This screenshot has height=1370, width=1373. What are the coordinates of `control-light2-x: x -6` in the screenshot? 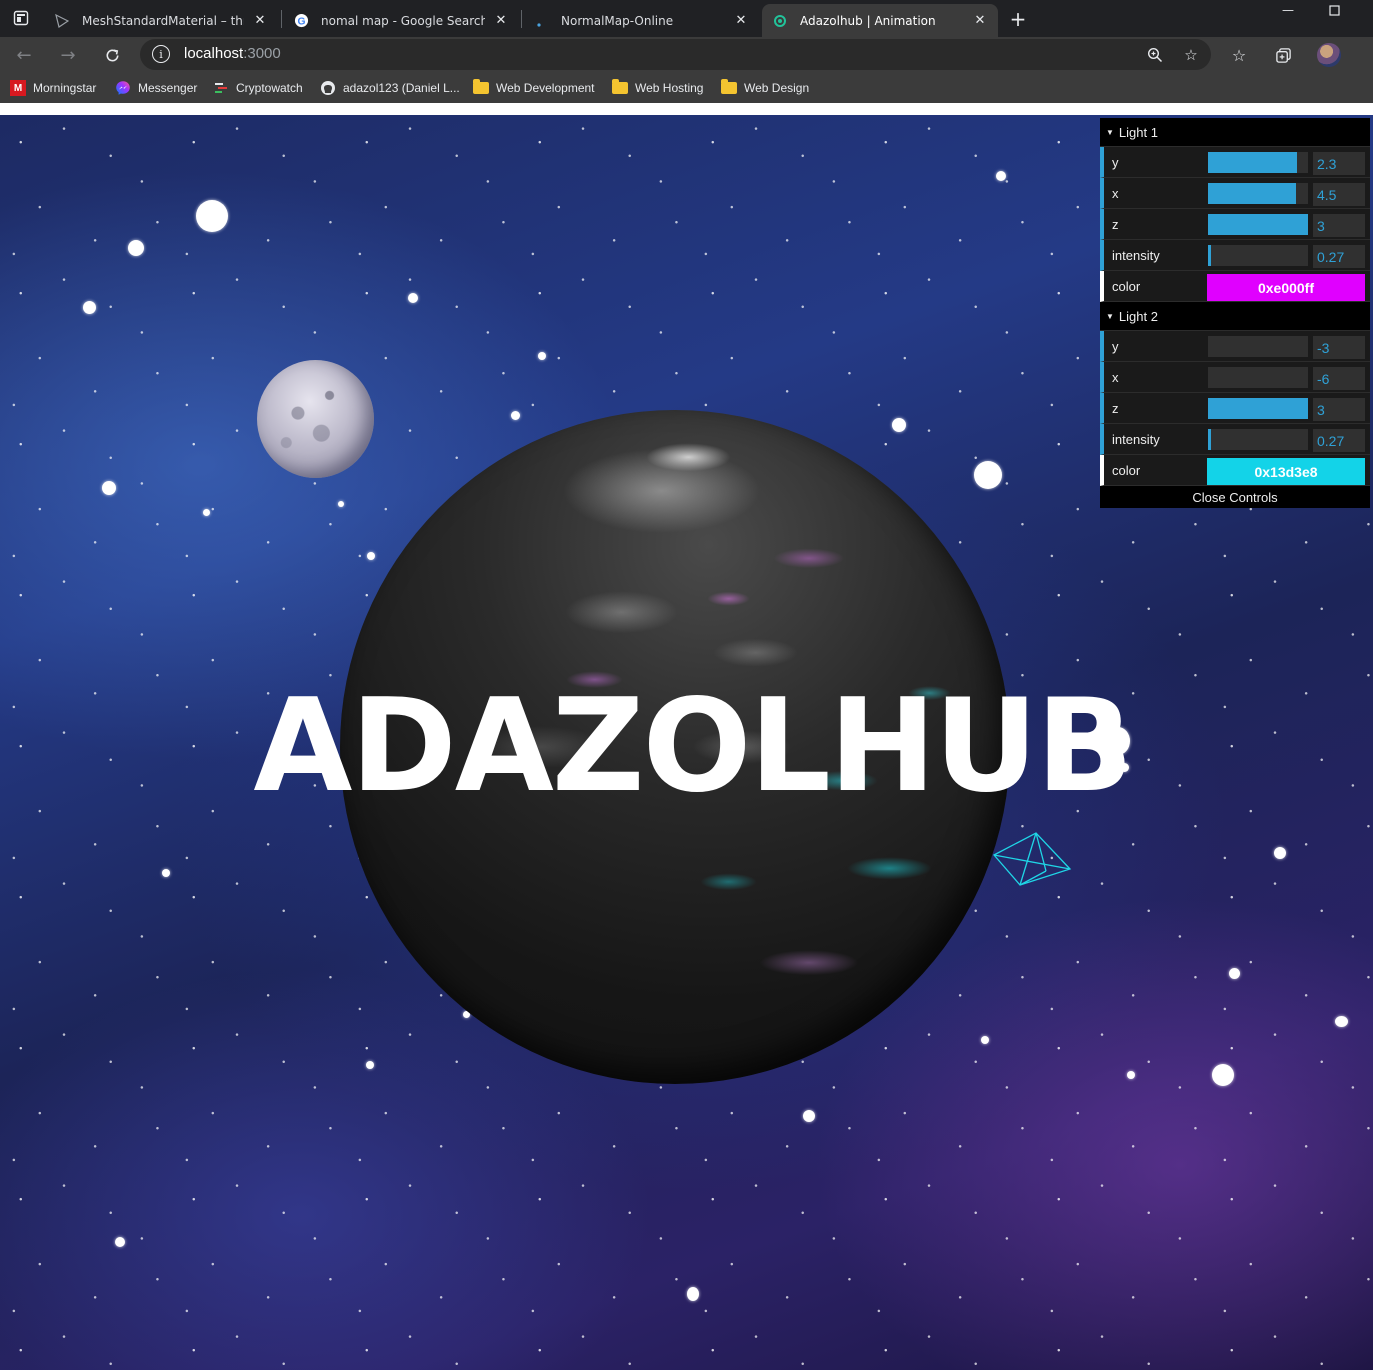 It's located at (1235, 377).